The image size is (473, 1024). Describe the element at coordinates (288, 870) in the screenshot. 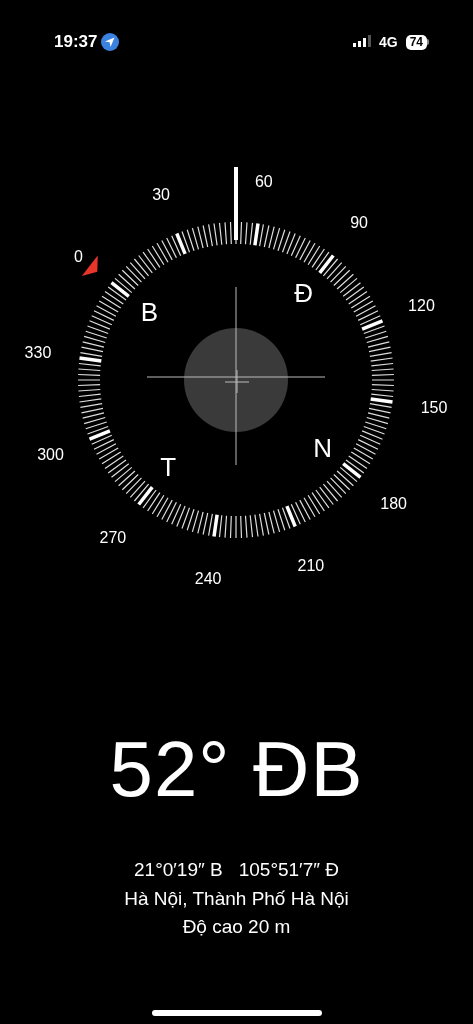

I see `longitude: 105°51′7″ Đ` at that location.